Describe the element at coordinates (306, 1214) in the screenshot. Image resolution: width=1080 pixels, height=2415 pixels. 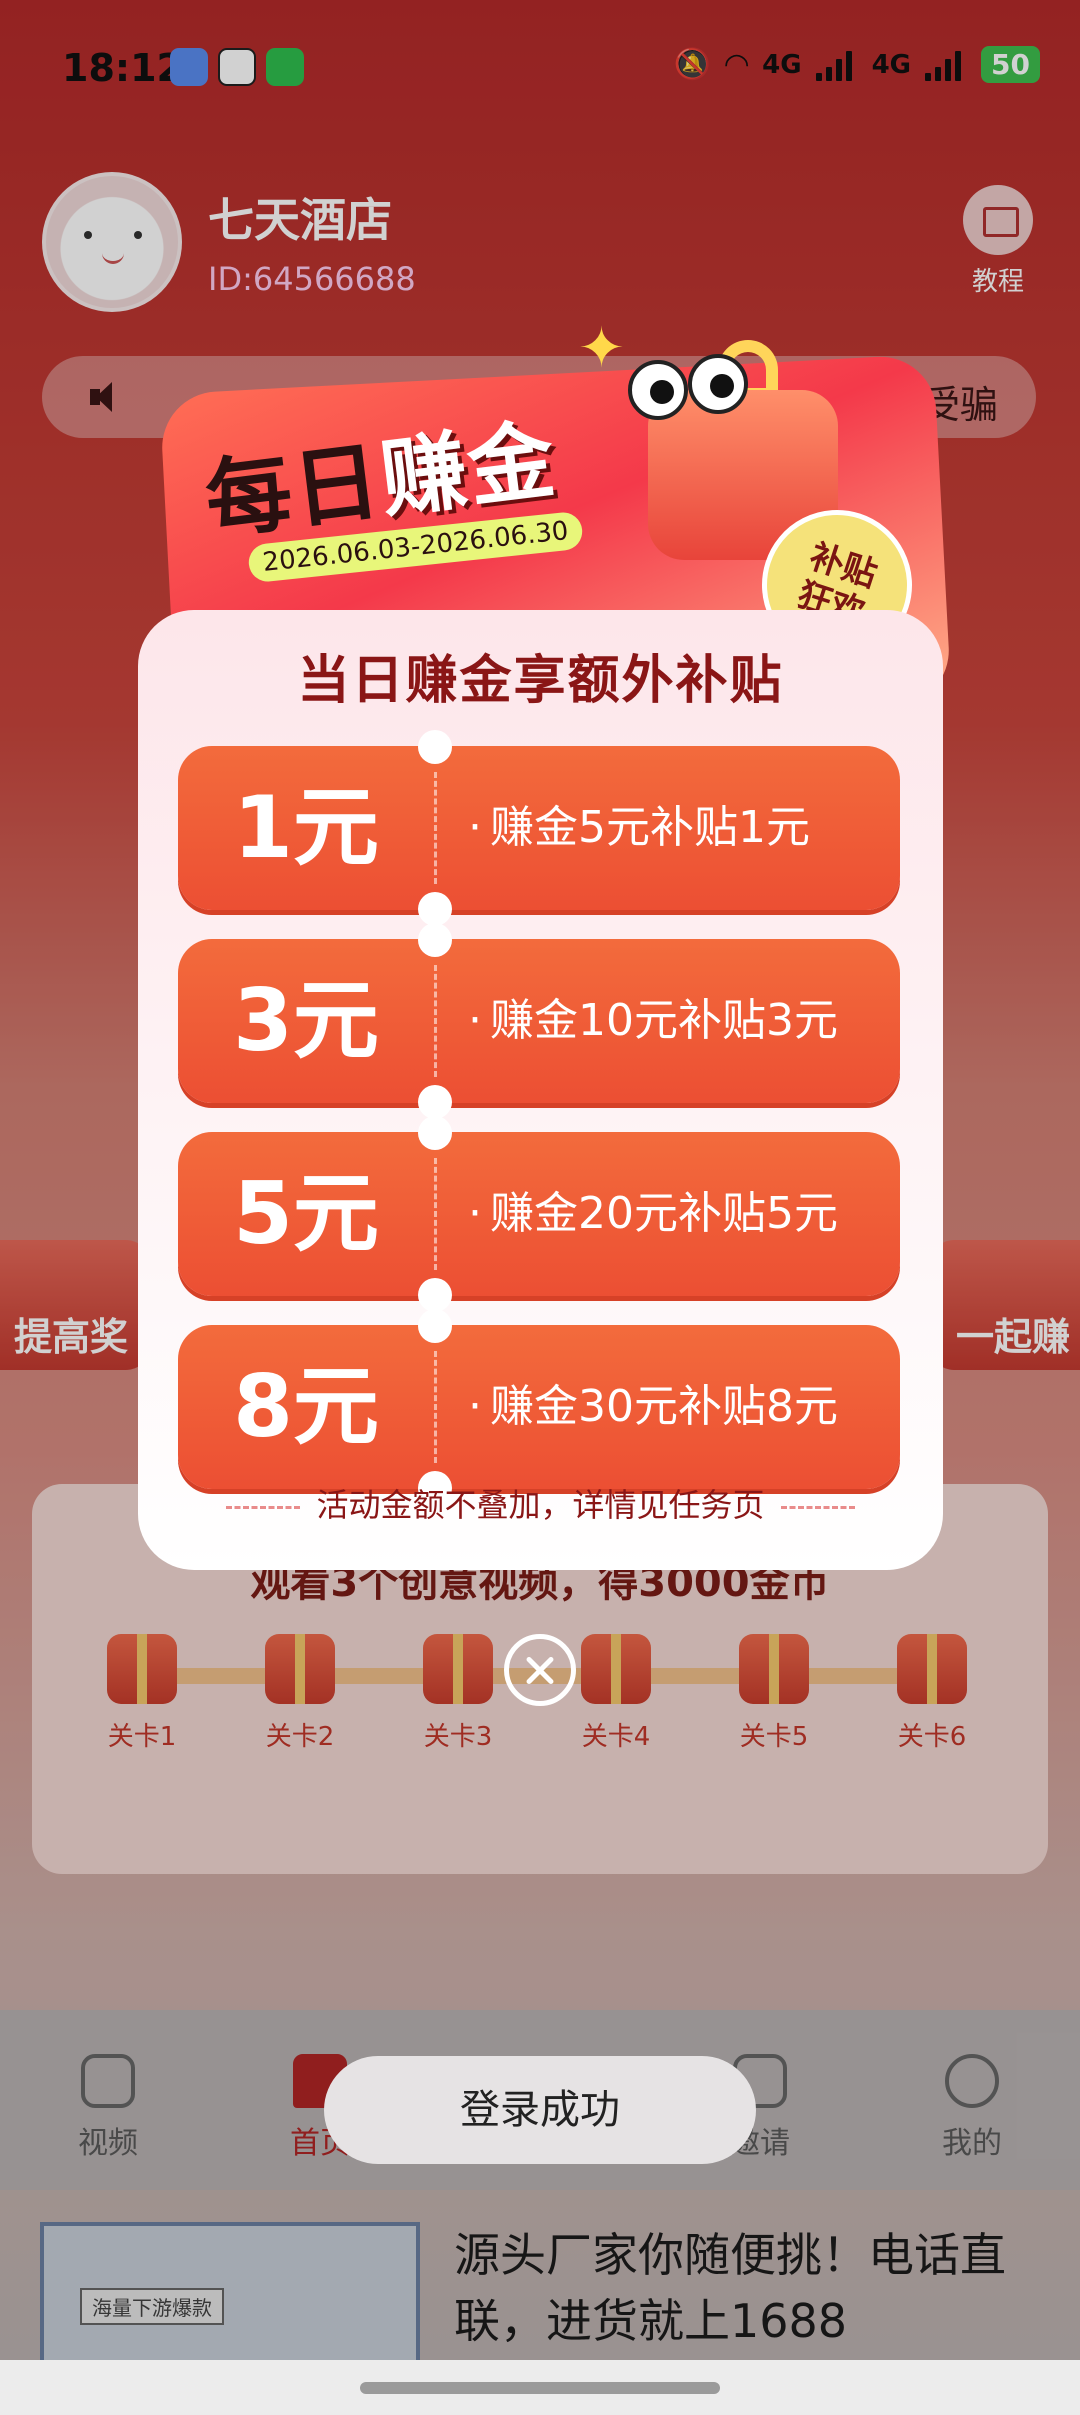
I see `tier-amount: 5元` at that location.